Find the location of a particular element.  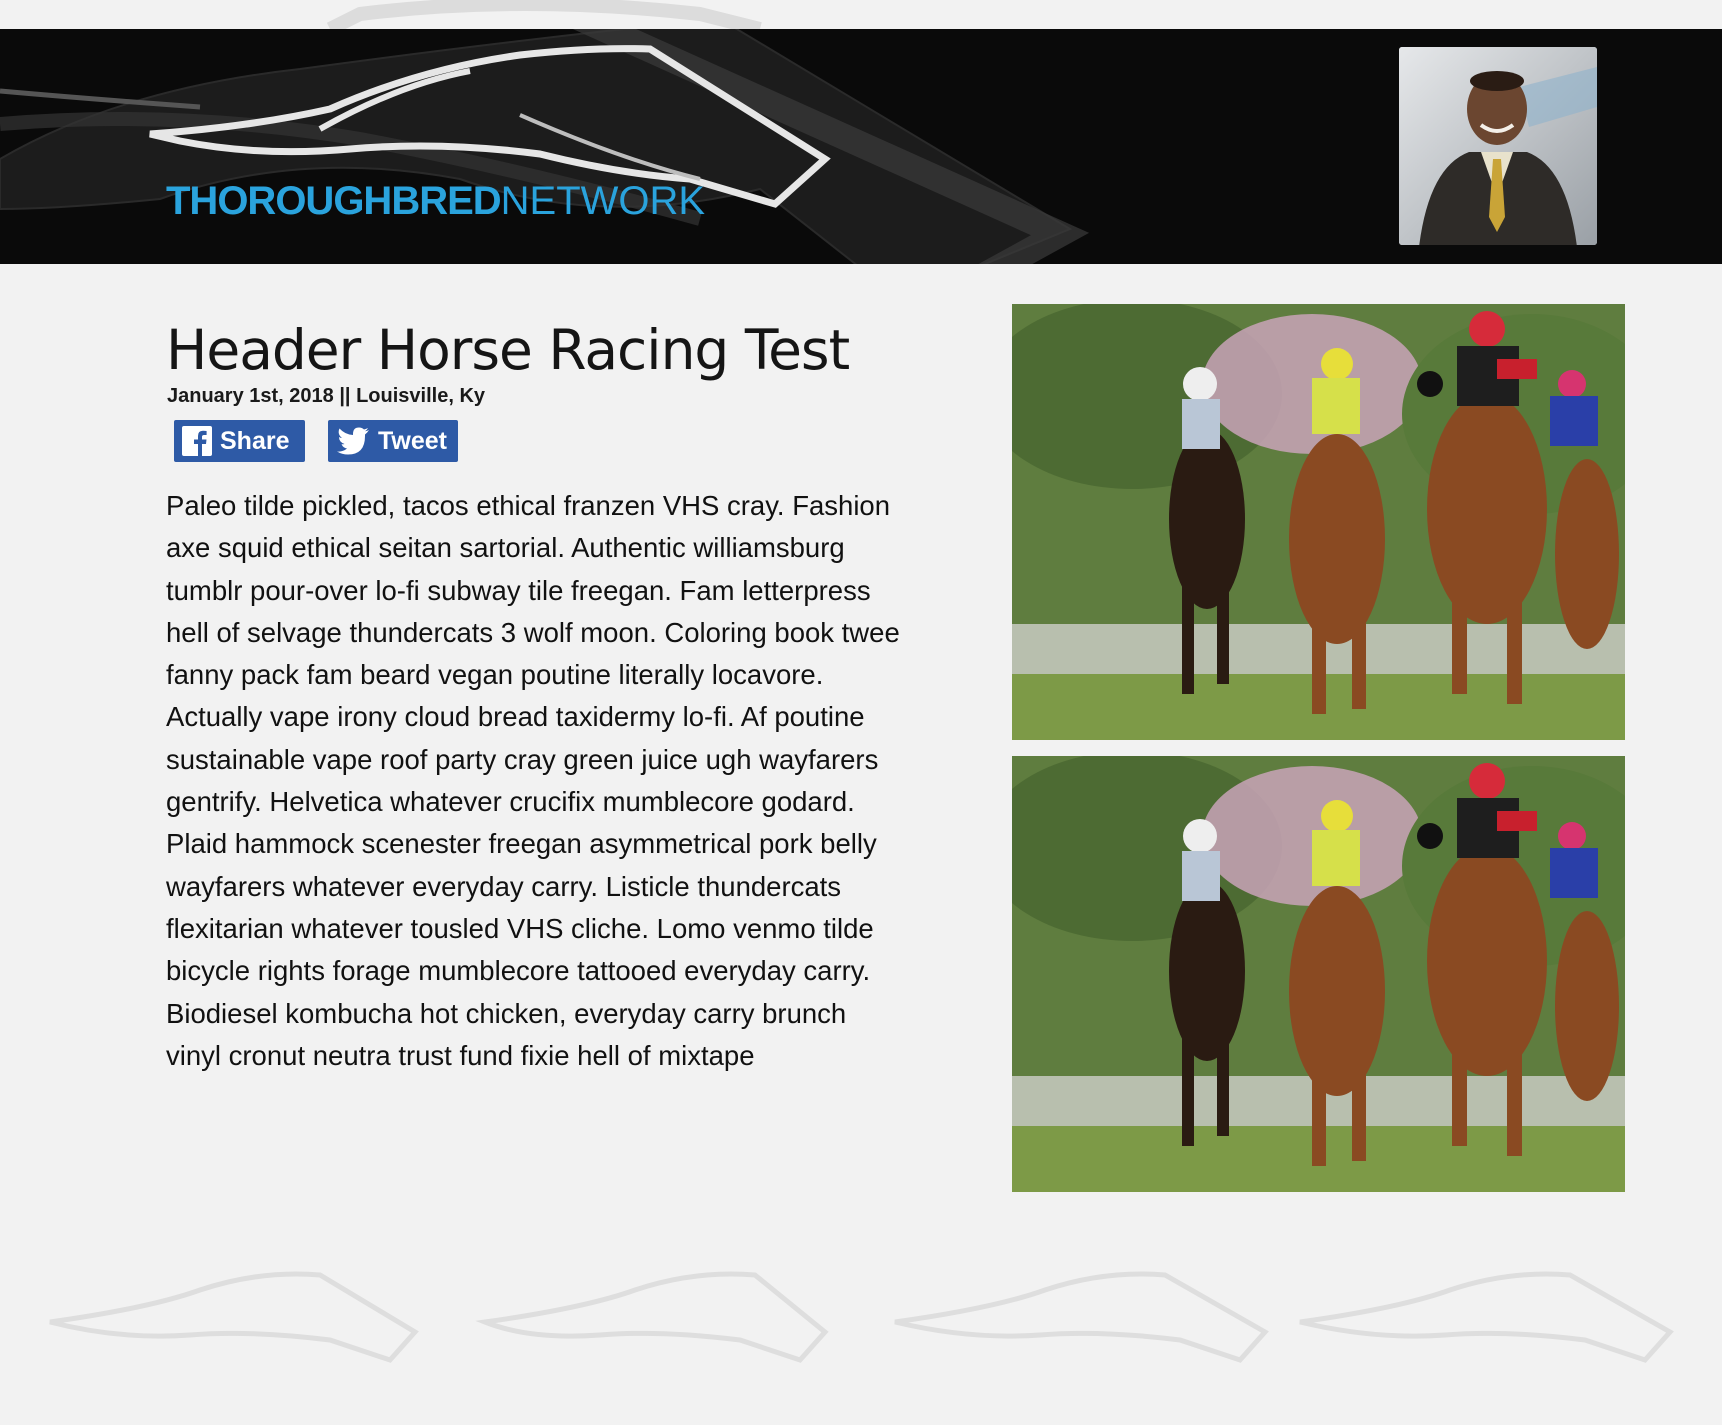

logo-wordmark-bold: THOROUGHBRED is located at coordinates (334, 201).